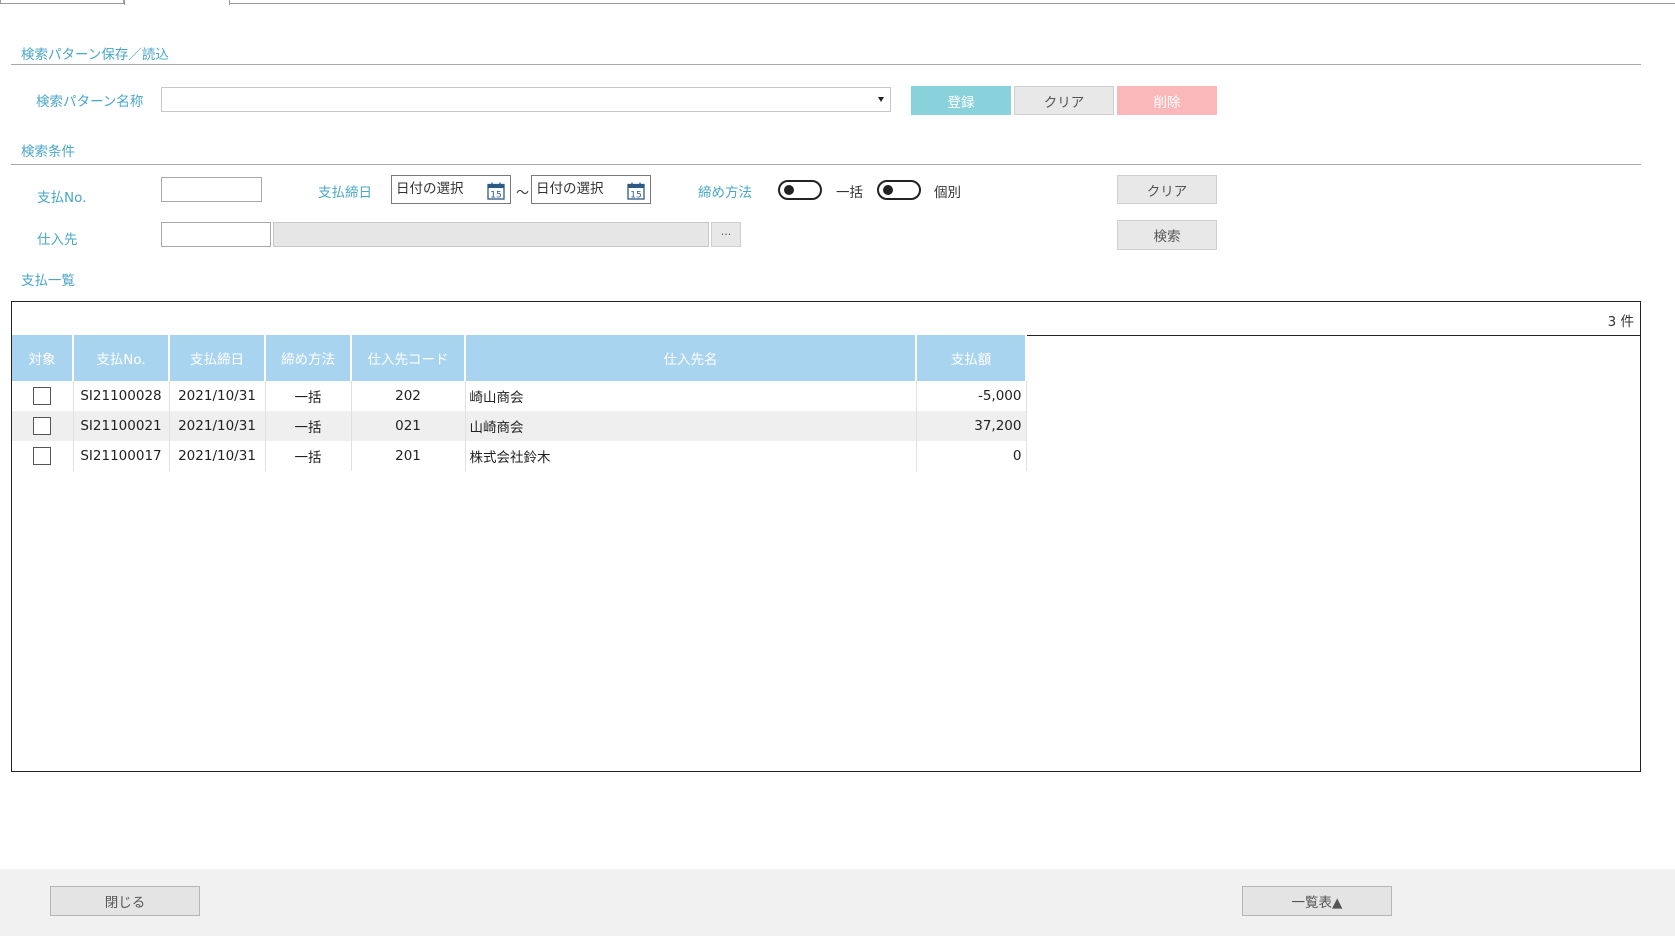  I want to click on col-header-closing-date: 支払締日, so click(217, 358).